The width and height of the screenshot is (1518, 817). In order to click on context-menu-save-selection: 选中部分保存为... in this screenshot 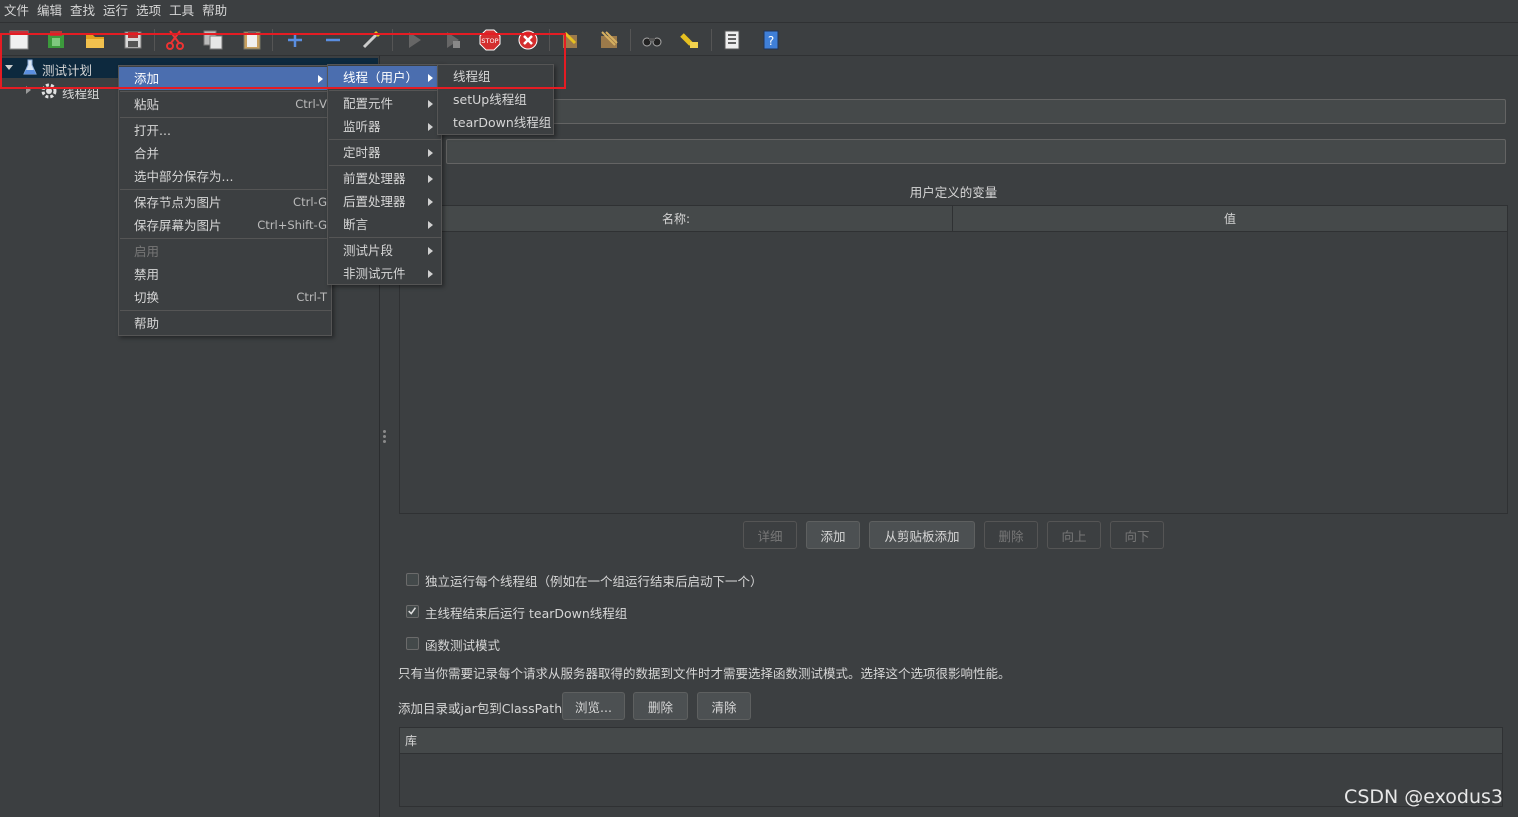, I will do `click(225, 176)`.